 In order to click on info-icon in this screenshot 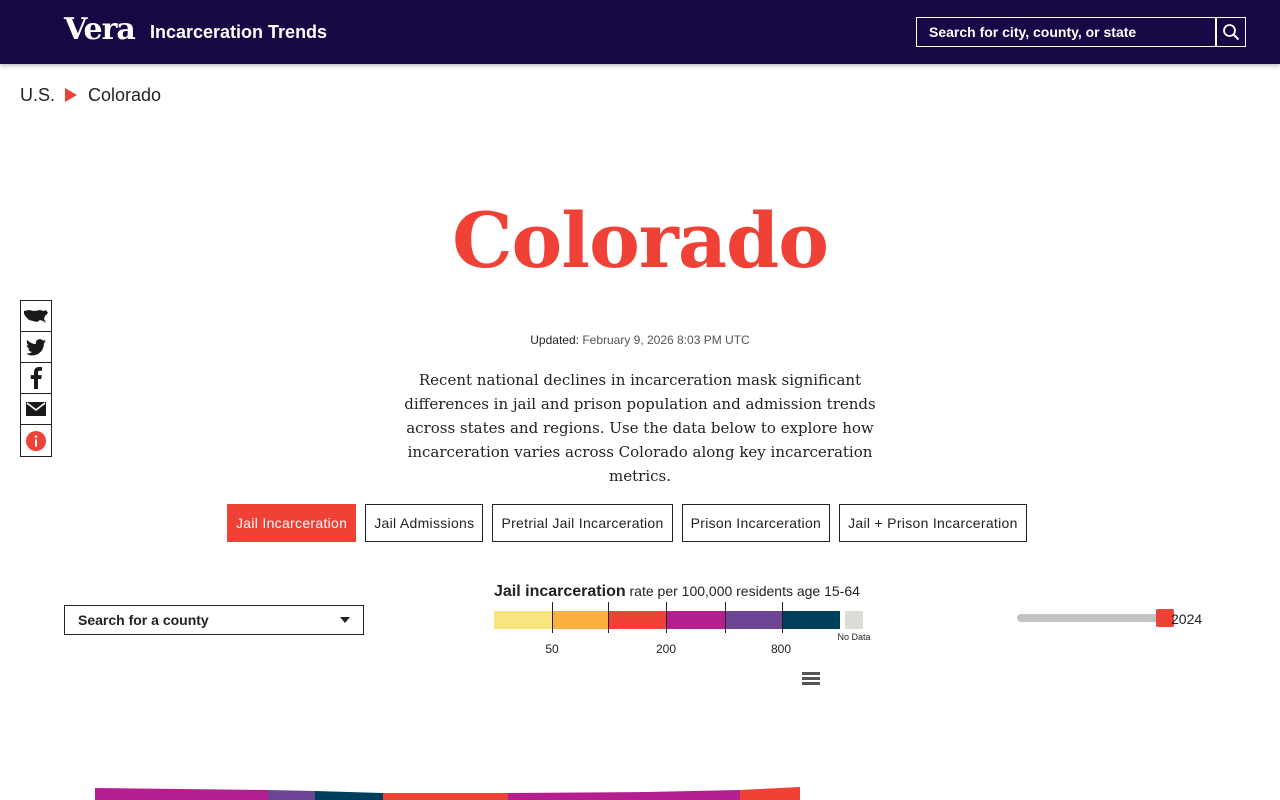, I will do `click(36, 440)`.